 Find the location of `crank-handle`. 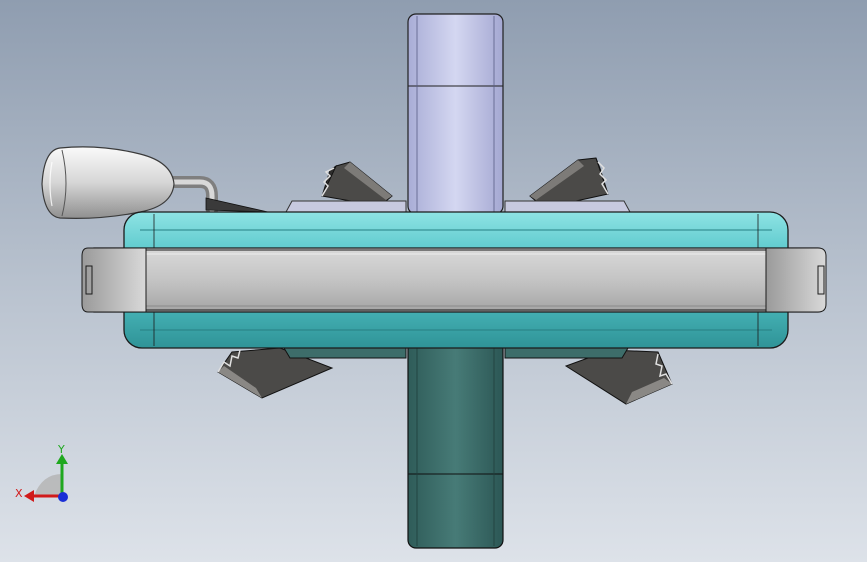

crank-handle is located at coordinates (155, 182).